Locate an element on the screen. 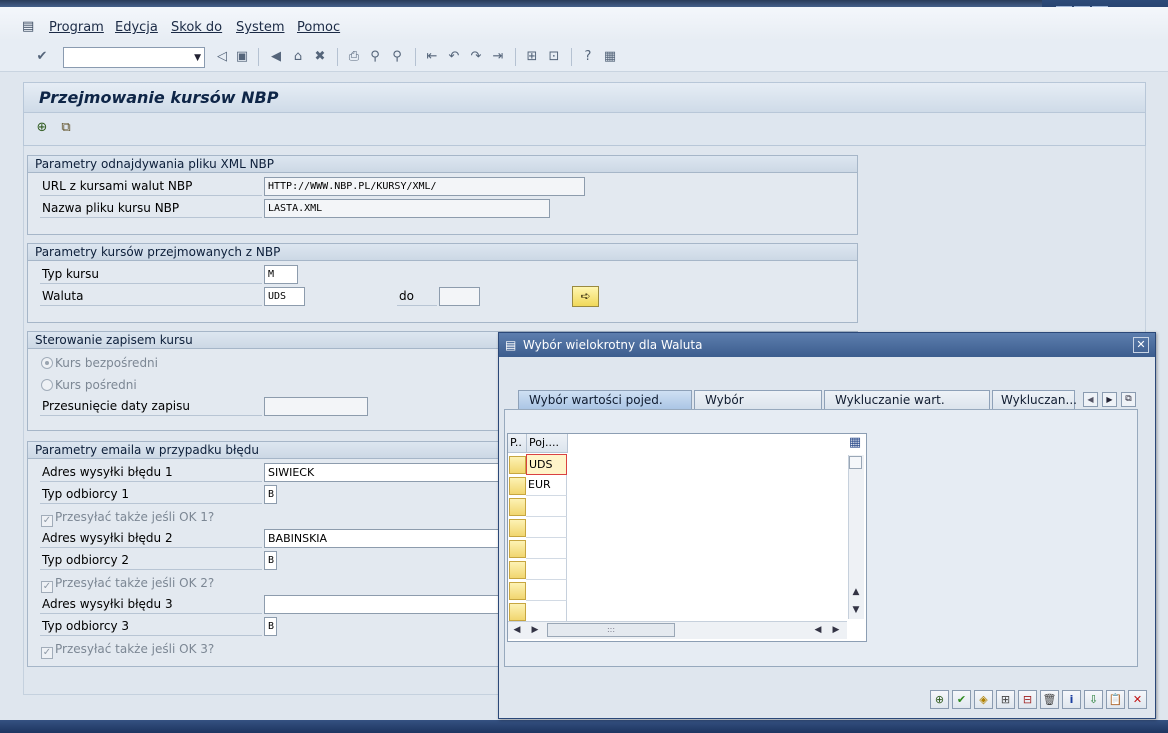  rate-type-field: M is located at coordinates (281, 274).